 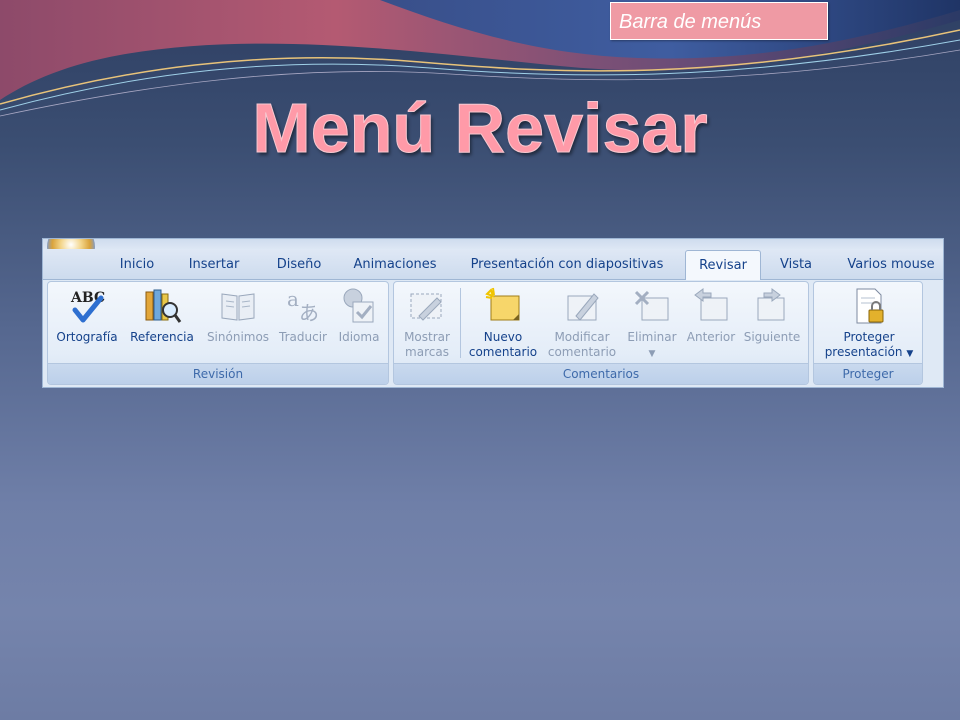 What do you see at coordinates (863, 352) in the screenshot?
I see `proteger-presentacion-label-2: presentación` at bounding box center [863, 352].